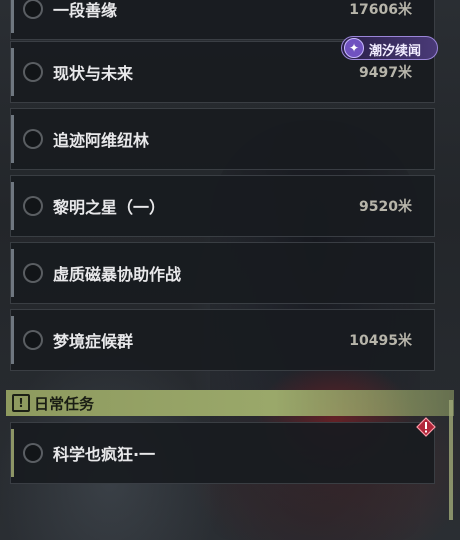  Describe the element at coordinates (104, 454) in the screenshot. I see `quest-title: 科学也疯狂·一` at that location.